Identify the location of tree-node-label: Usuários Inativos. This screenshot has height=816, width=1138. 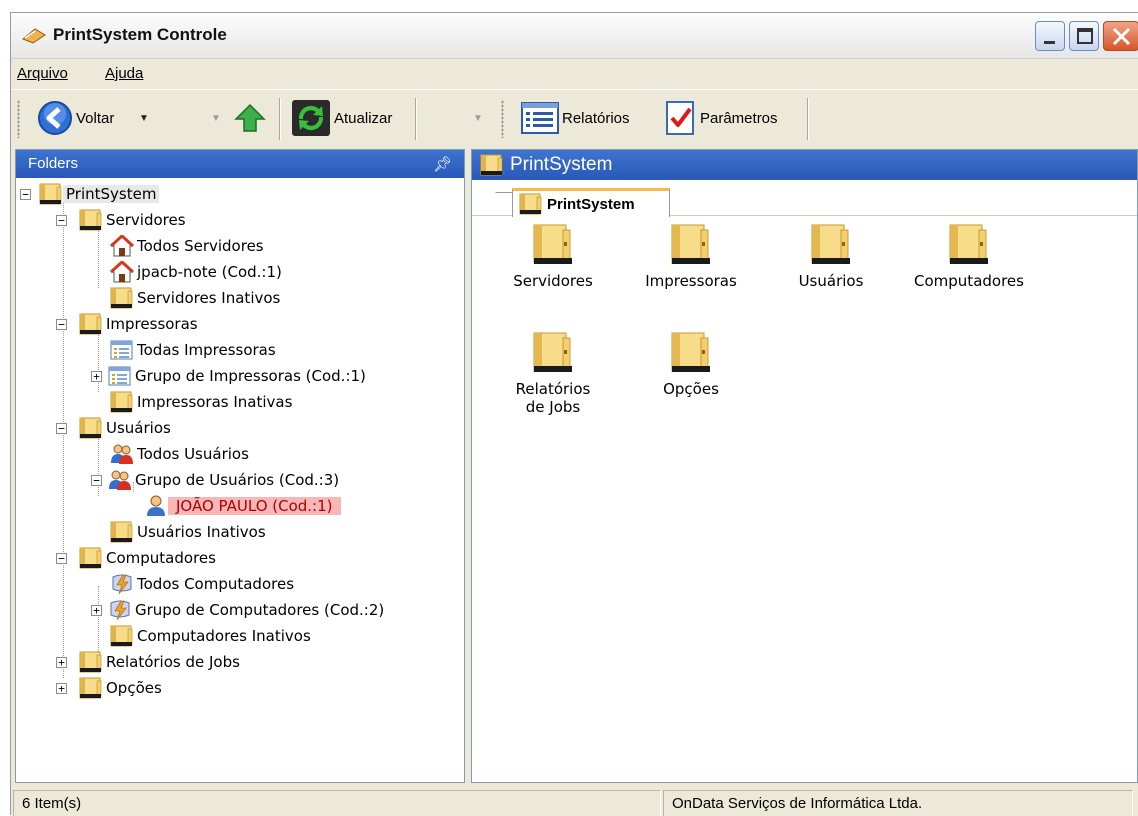
(201, 532).